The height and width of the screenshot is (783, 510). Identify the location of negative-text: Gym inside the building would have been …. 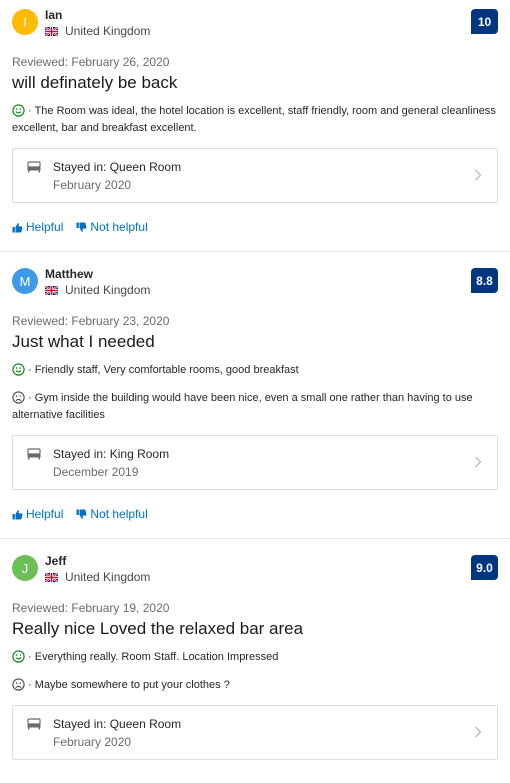
(242, 406).